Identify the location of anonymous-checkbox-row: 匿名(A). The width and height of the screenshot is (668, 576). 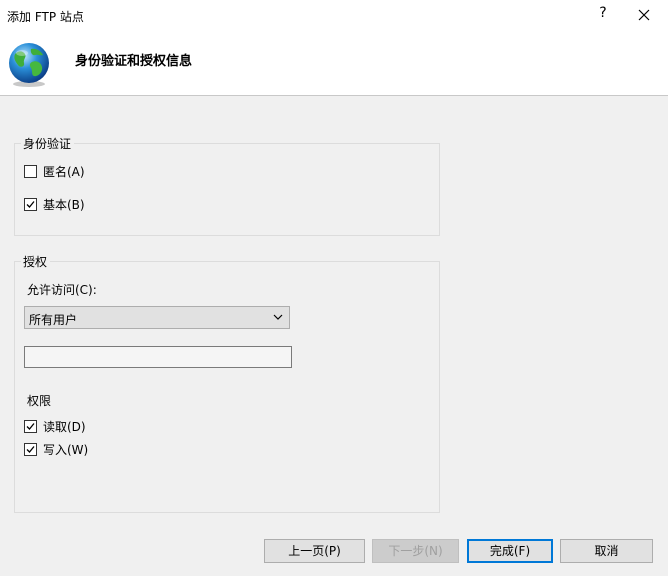
(54, 171).